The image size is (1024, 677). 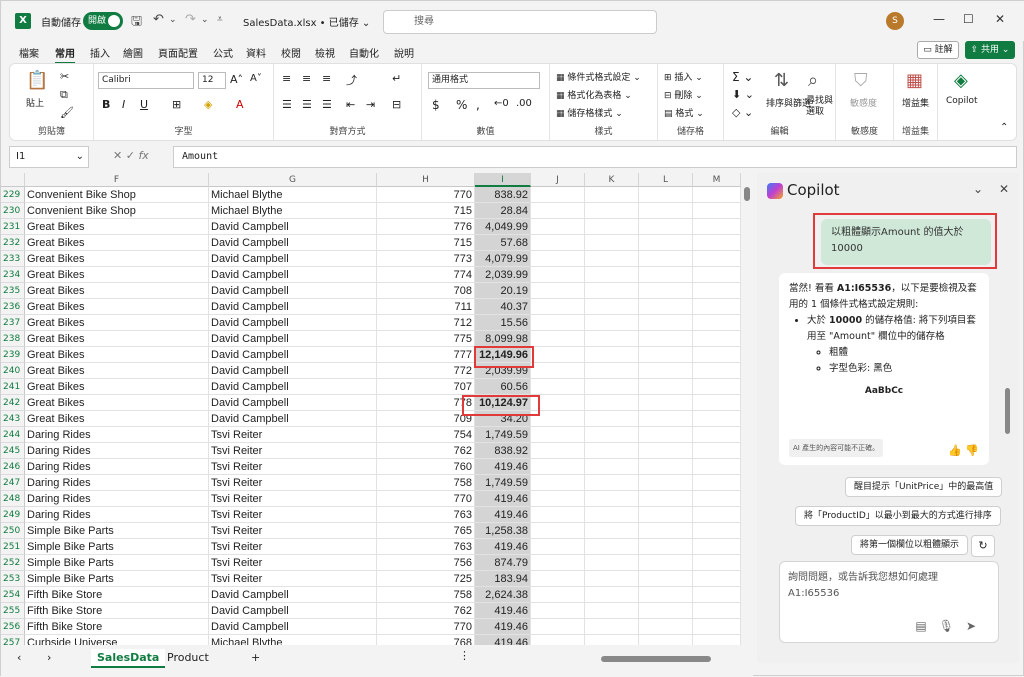 I want to click on tab-formulas: 公式, so click(x=223, y=52).